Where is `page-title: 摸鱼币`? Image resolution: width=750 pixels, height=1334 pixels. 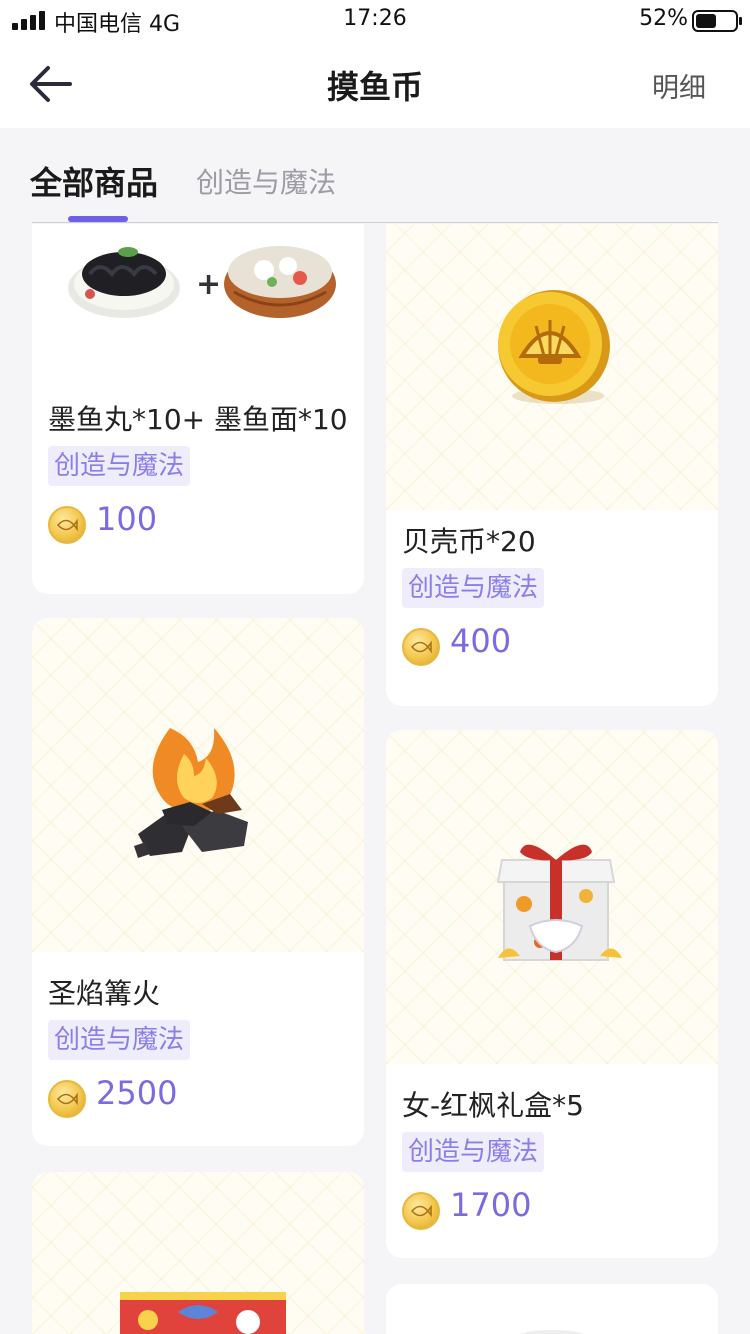
page-title: 摸鱼币 is located at coordinates (374, 87).